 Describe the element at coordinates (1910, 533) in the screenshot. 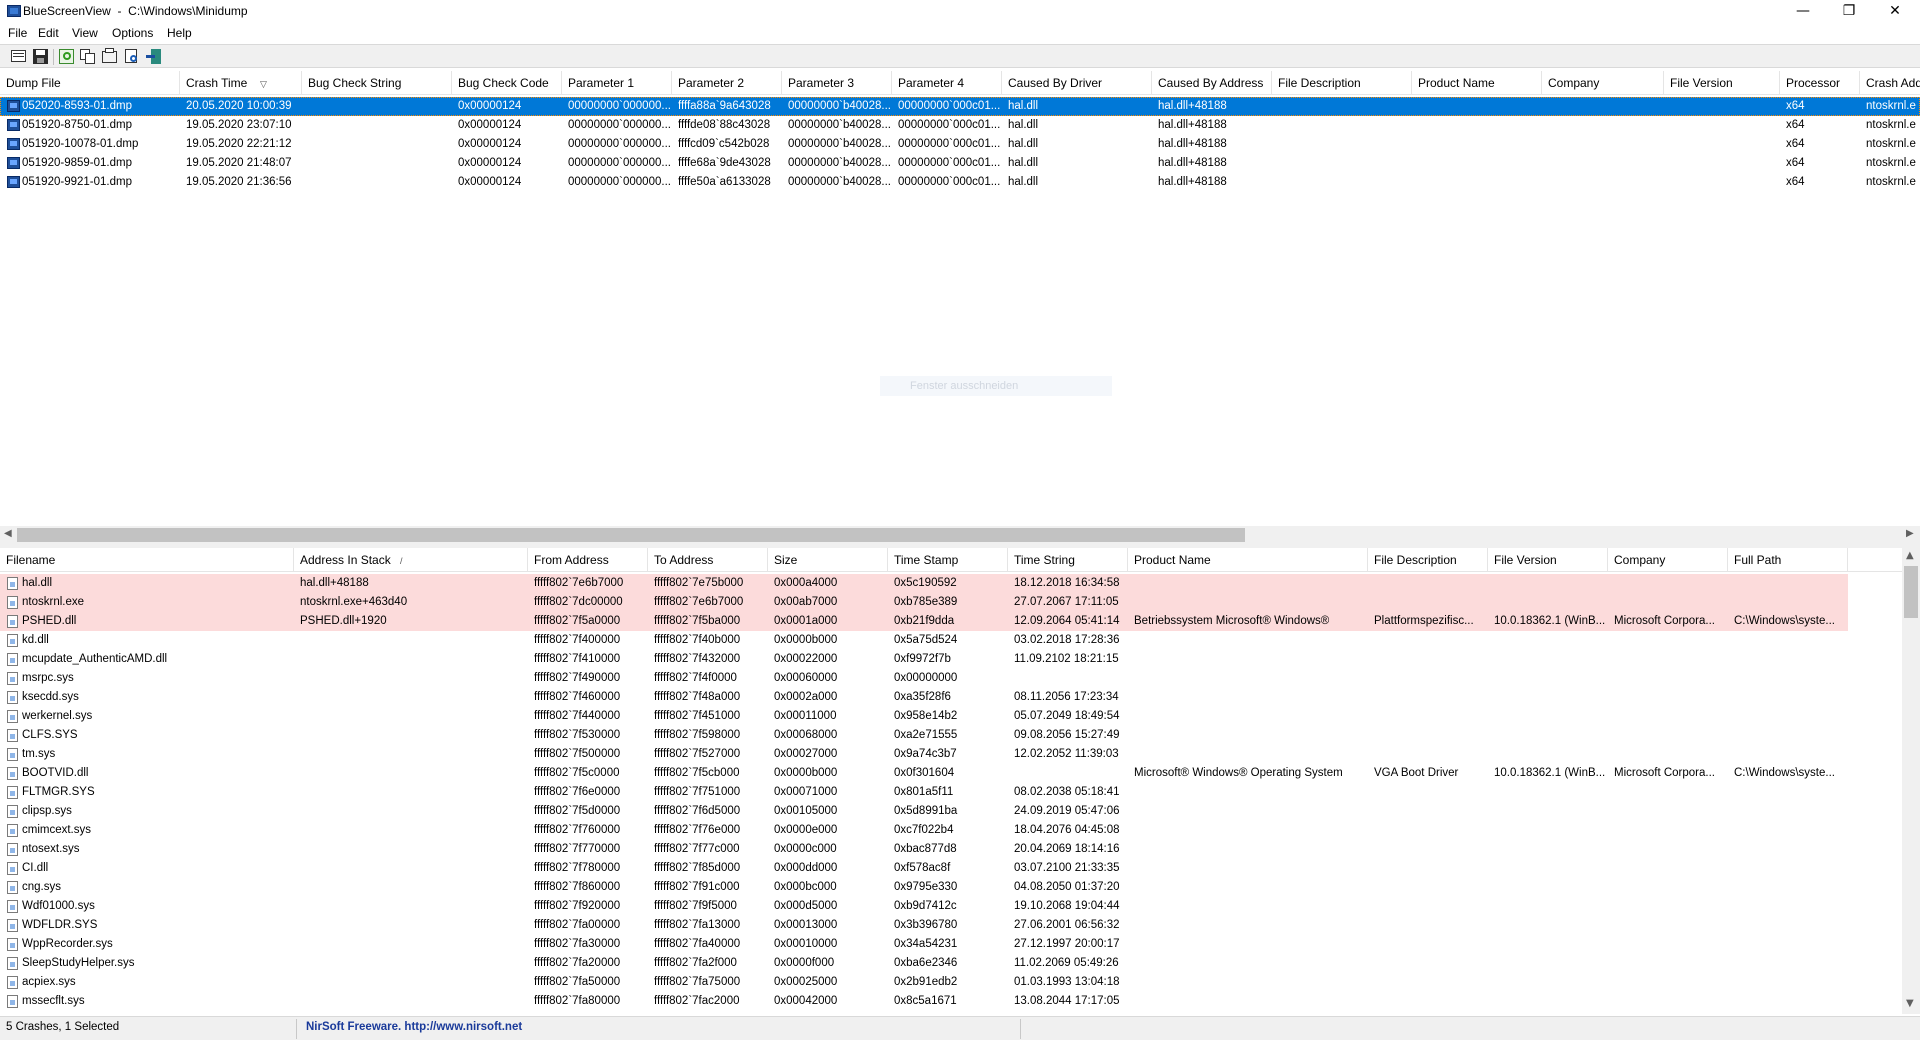

I see `scroll-right-icon: ▶` at that location.